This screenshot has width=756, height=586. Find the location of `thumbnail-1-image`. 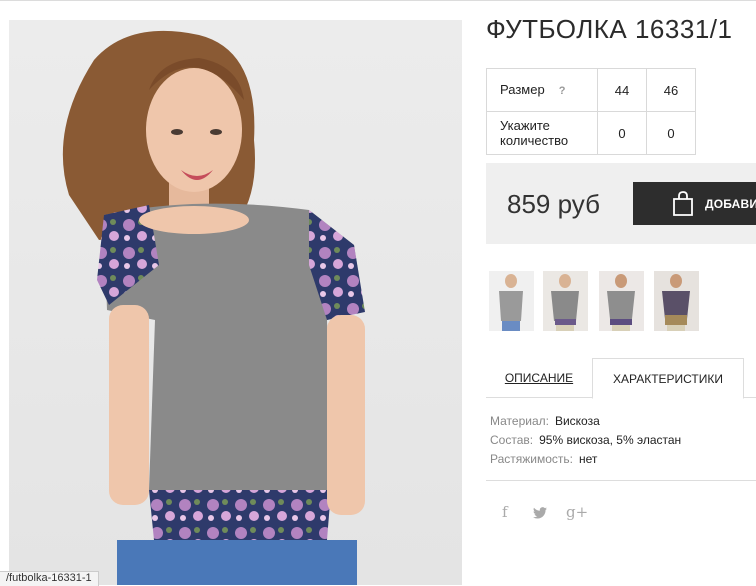

thumbnail-1-image is located at coordinates (511, 301).